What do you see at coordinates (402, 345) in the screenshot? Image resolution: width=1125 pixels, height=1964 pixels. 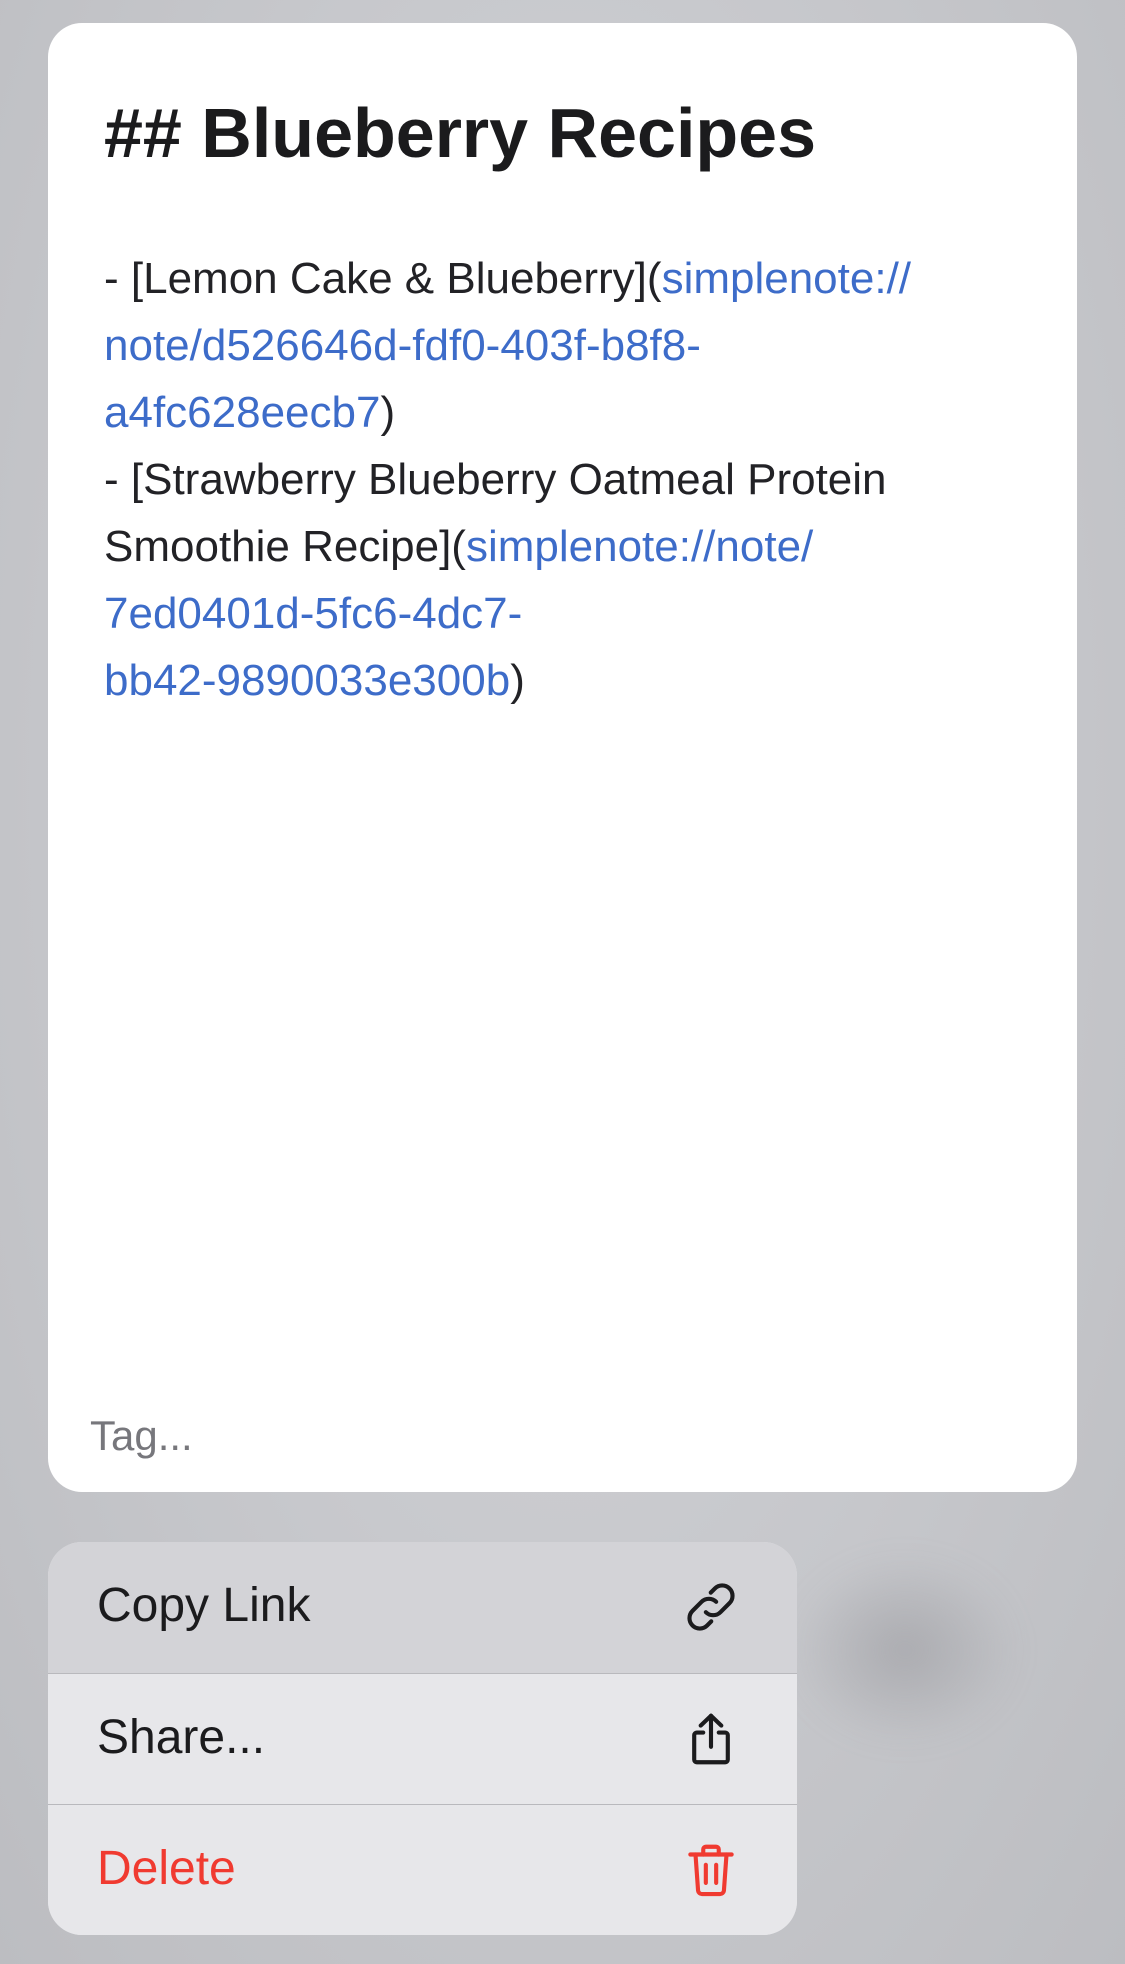 I see `note-link-text: note/d526646d-fdf0-403f-b8f8-` at bounding box center [402, 345].